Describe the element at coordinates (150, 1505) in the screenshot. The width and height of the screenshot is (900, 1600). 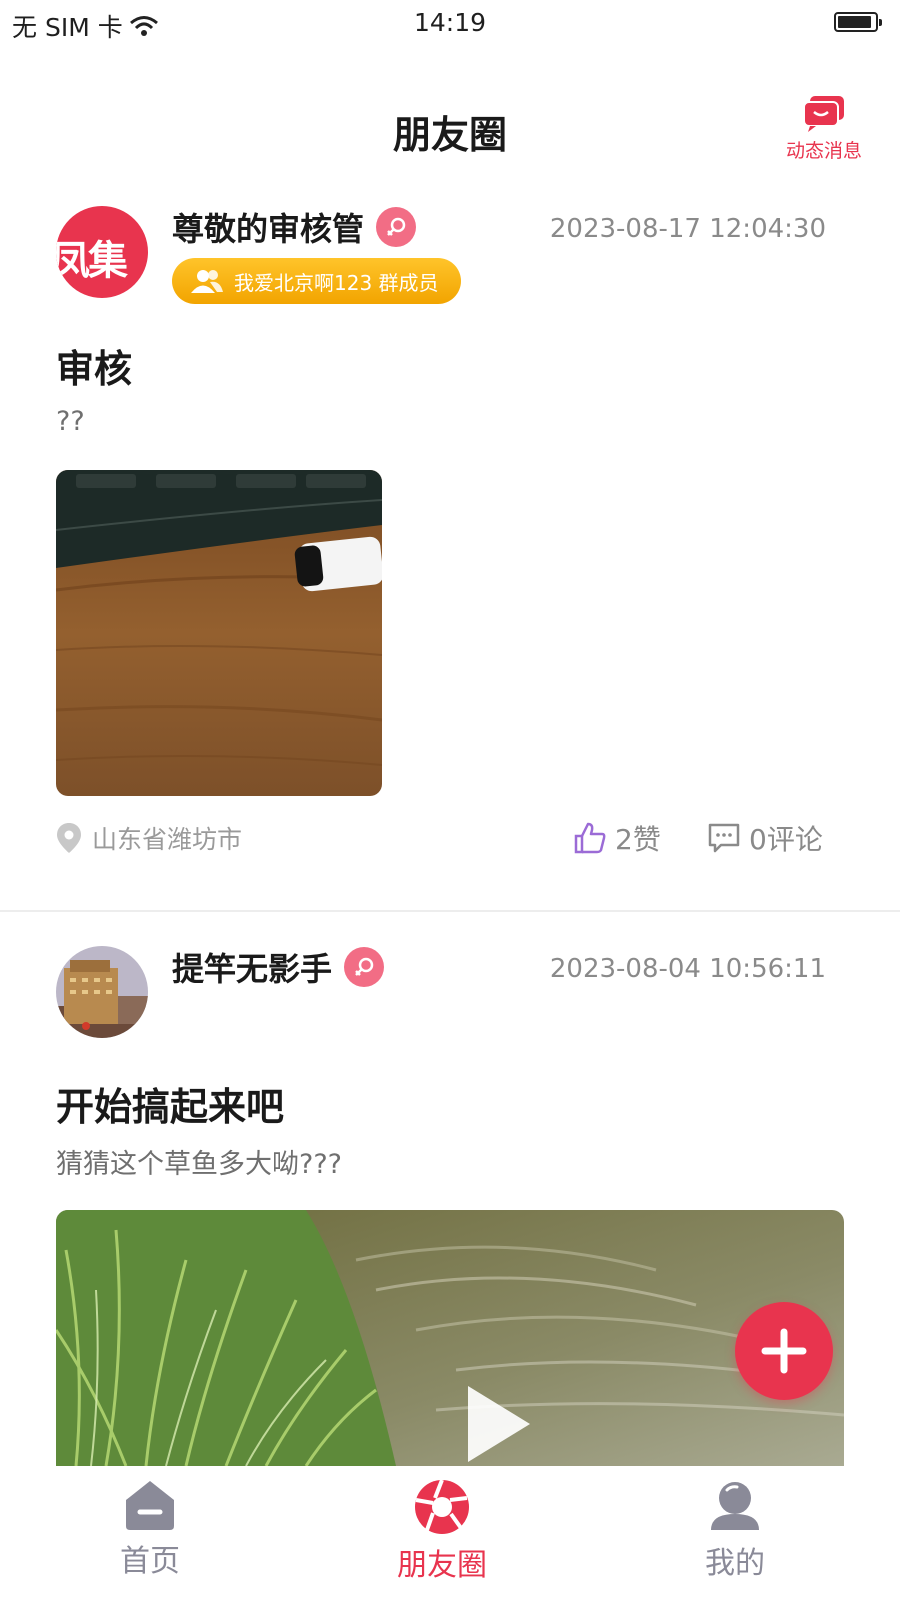
I see `home-icon` at that location.